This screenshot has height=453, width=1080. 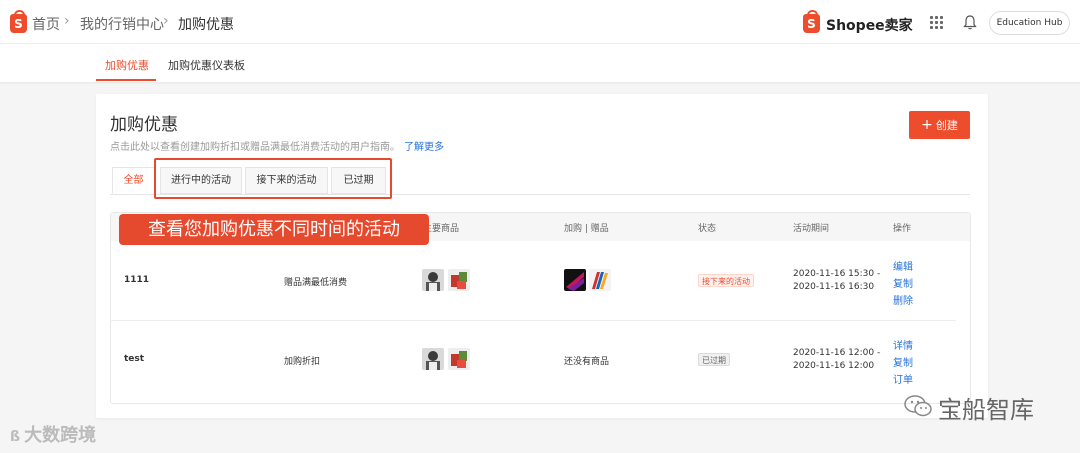 What do you see at coordinates (811, 21) in the screenshot?
I see `shopee-seller-logo-icon: S` at bounding box center [811, 21].